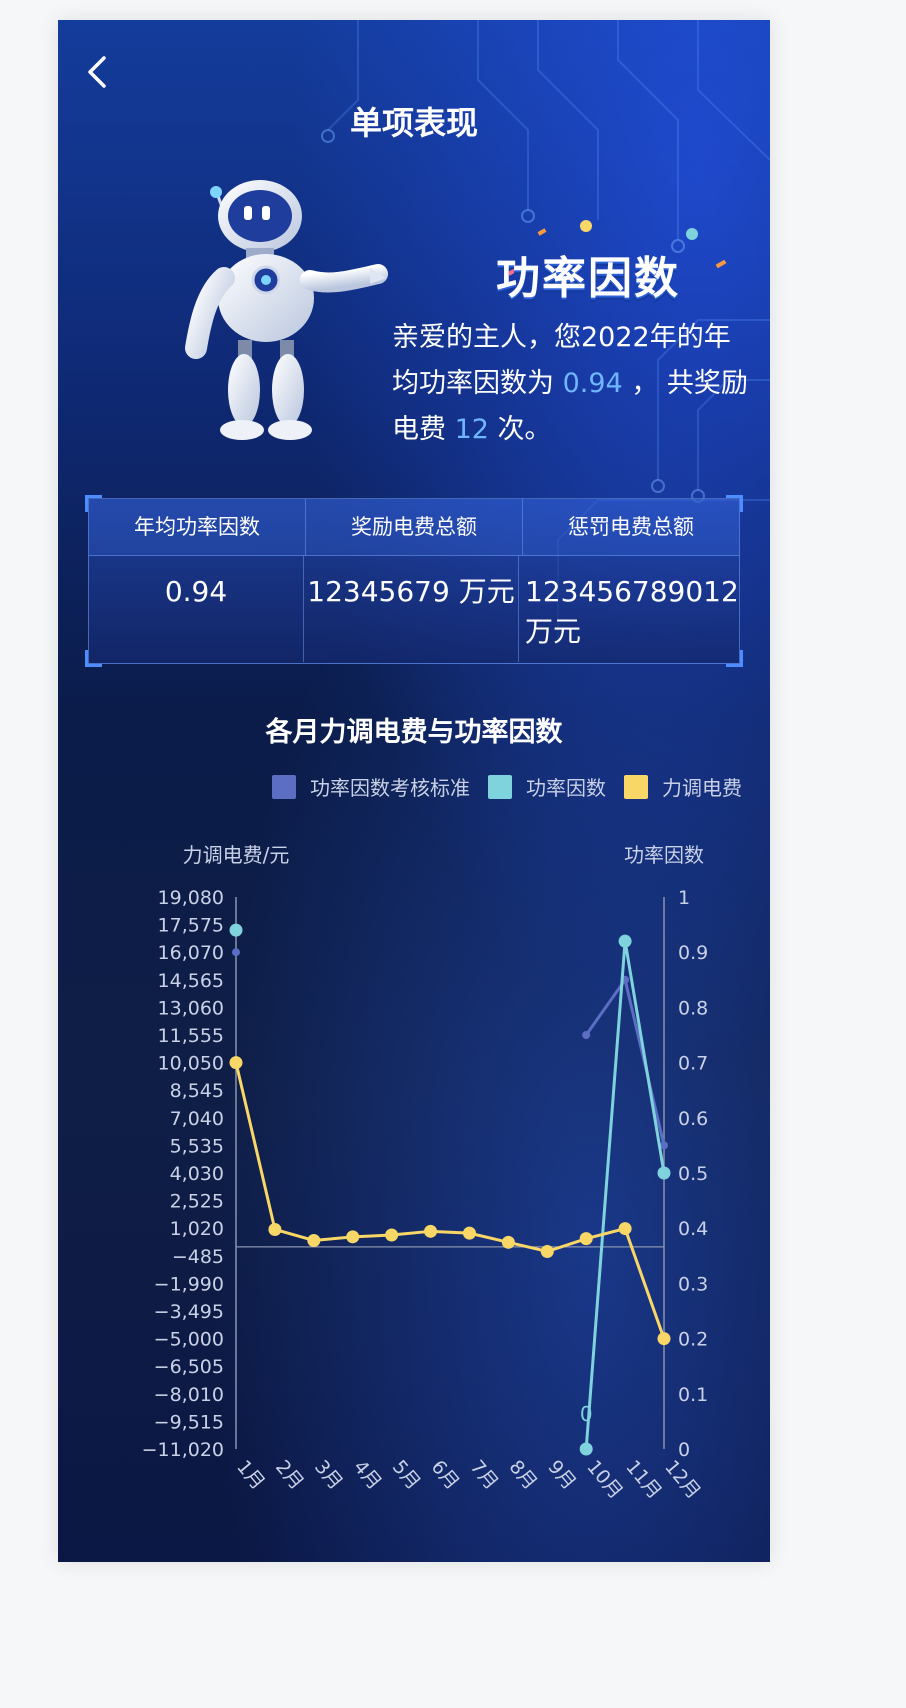 This screenshot has width=906, height=1708. Describe the element at coordinates (693, 1008) in the screenshot. I see `right-tick-label: 0.8` at that location.